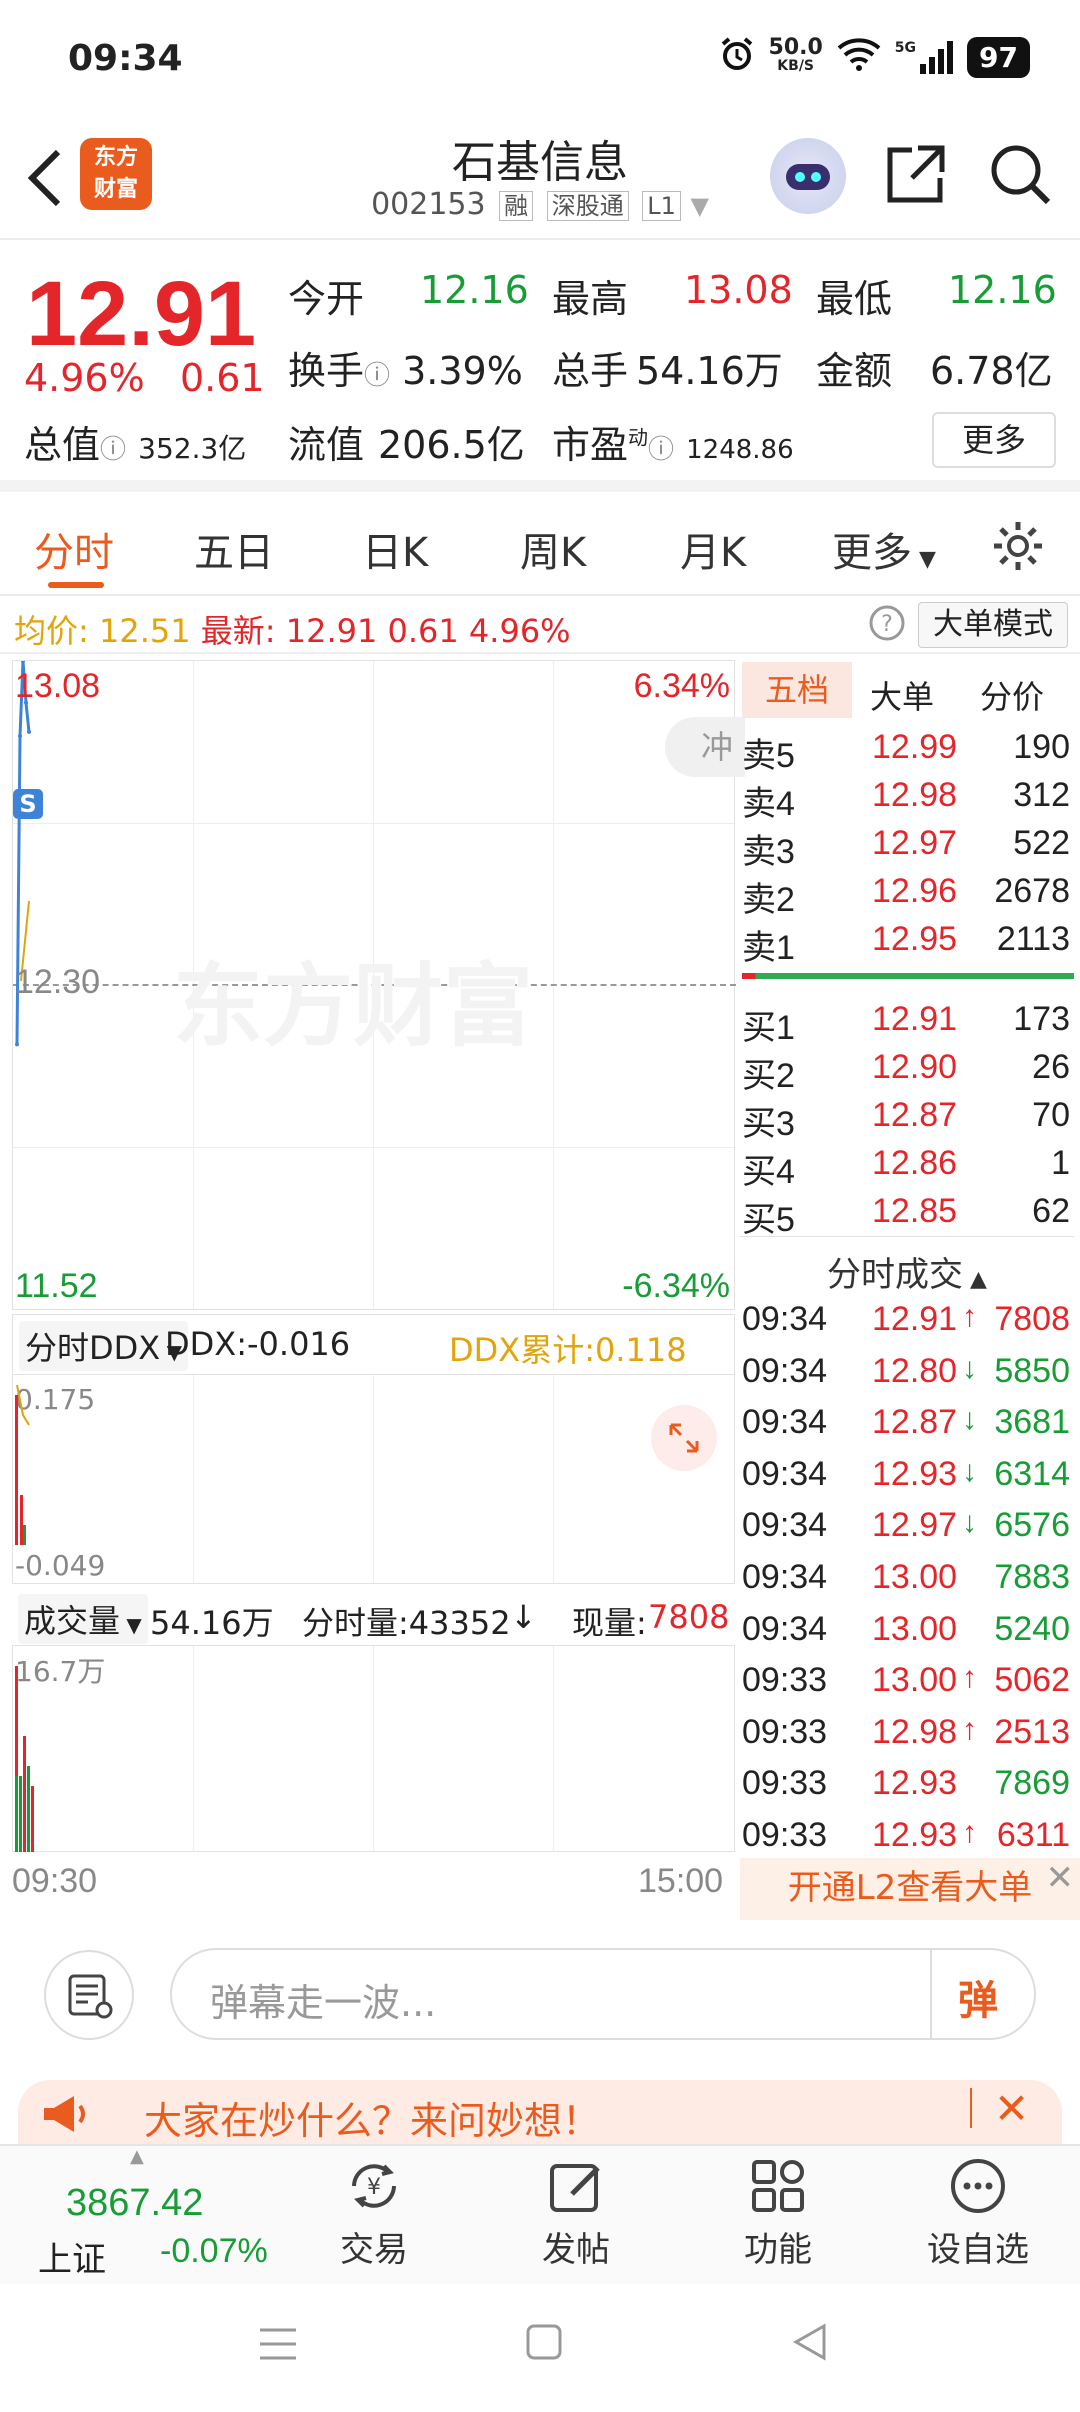 The image size is (1080, 2412). I want to click on system-nav-bar, so click(540, 2348).